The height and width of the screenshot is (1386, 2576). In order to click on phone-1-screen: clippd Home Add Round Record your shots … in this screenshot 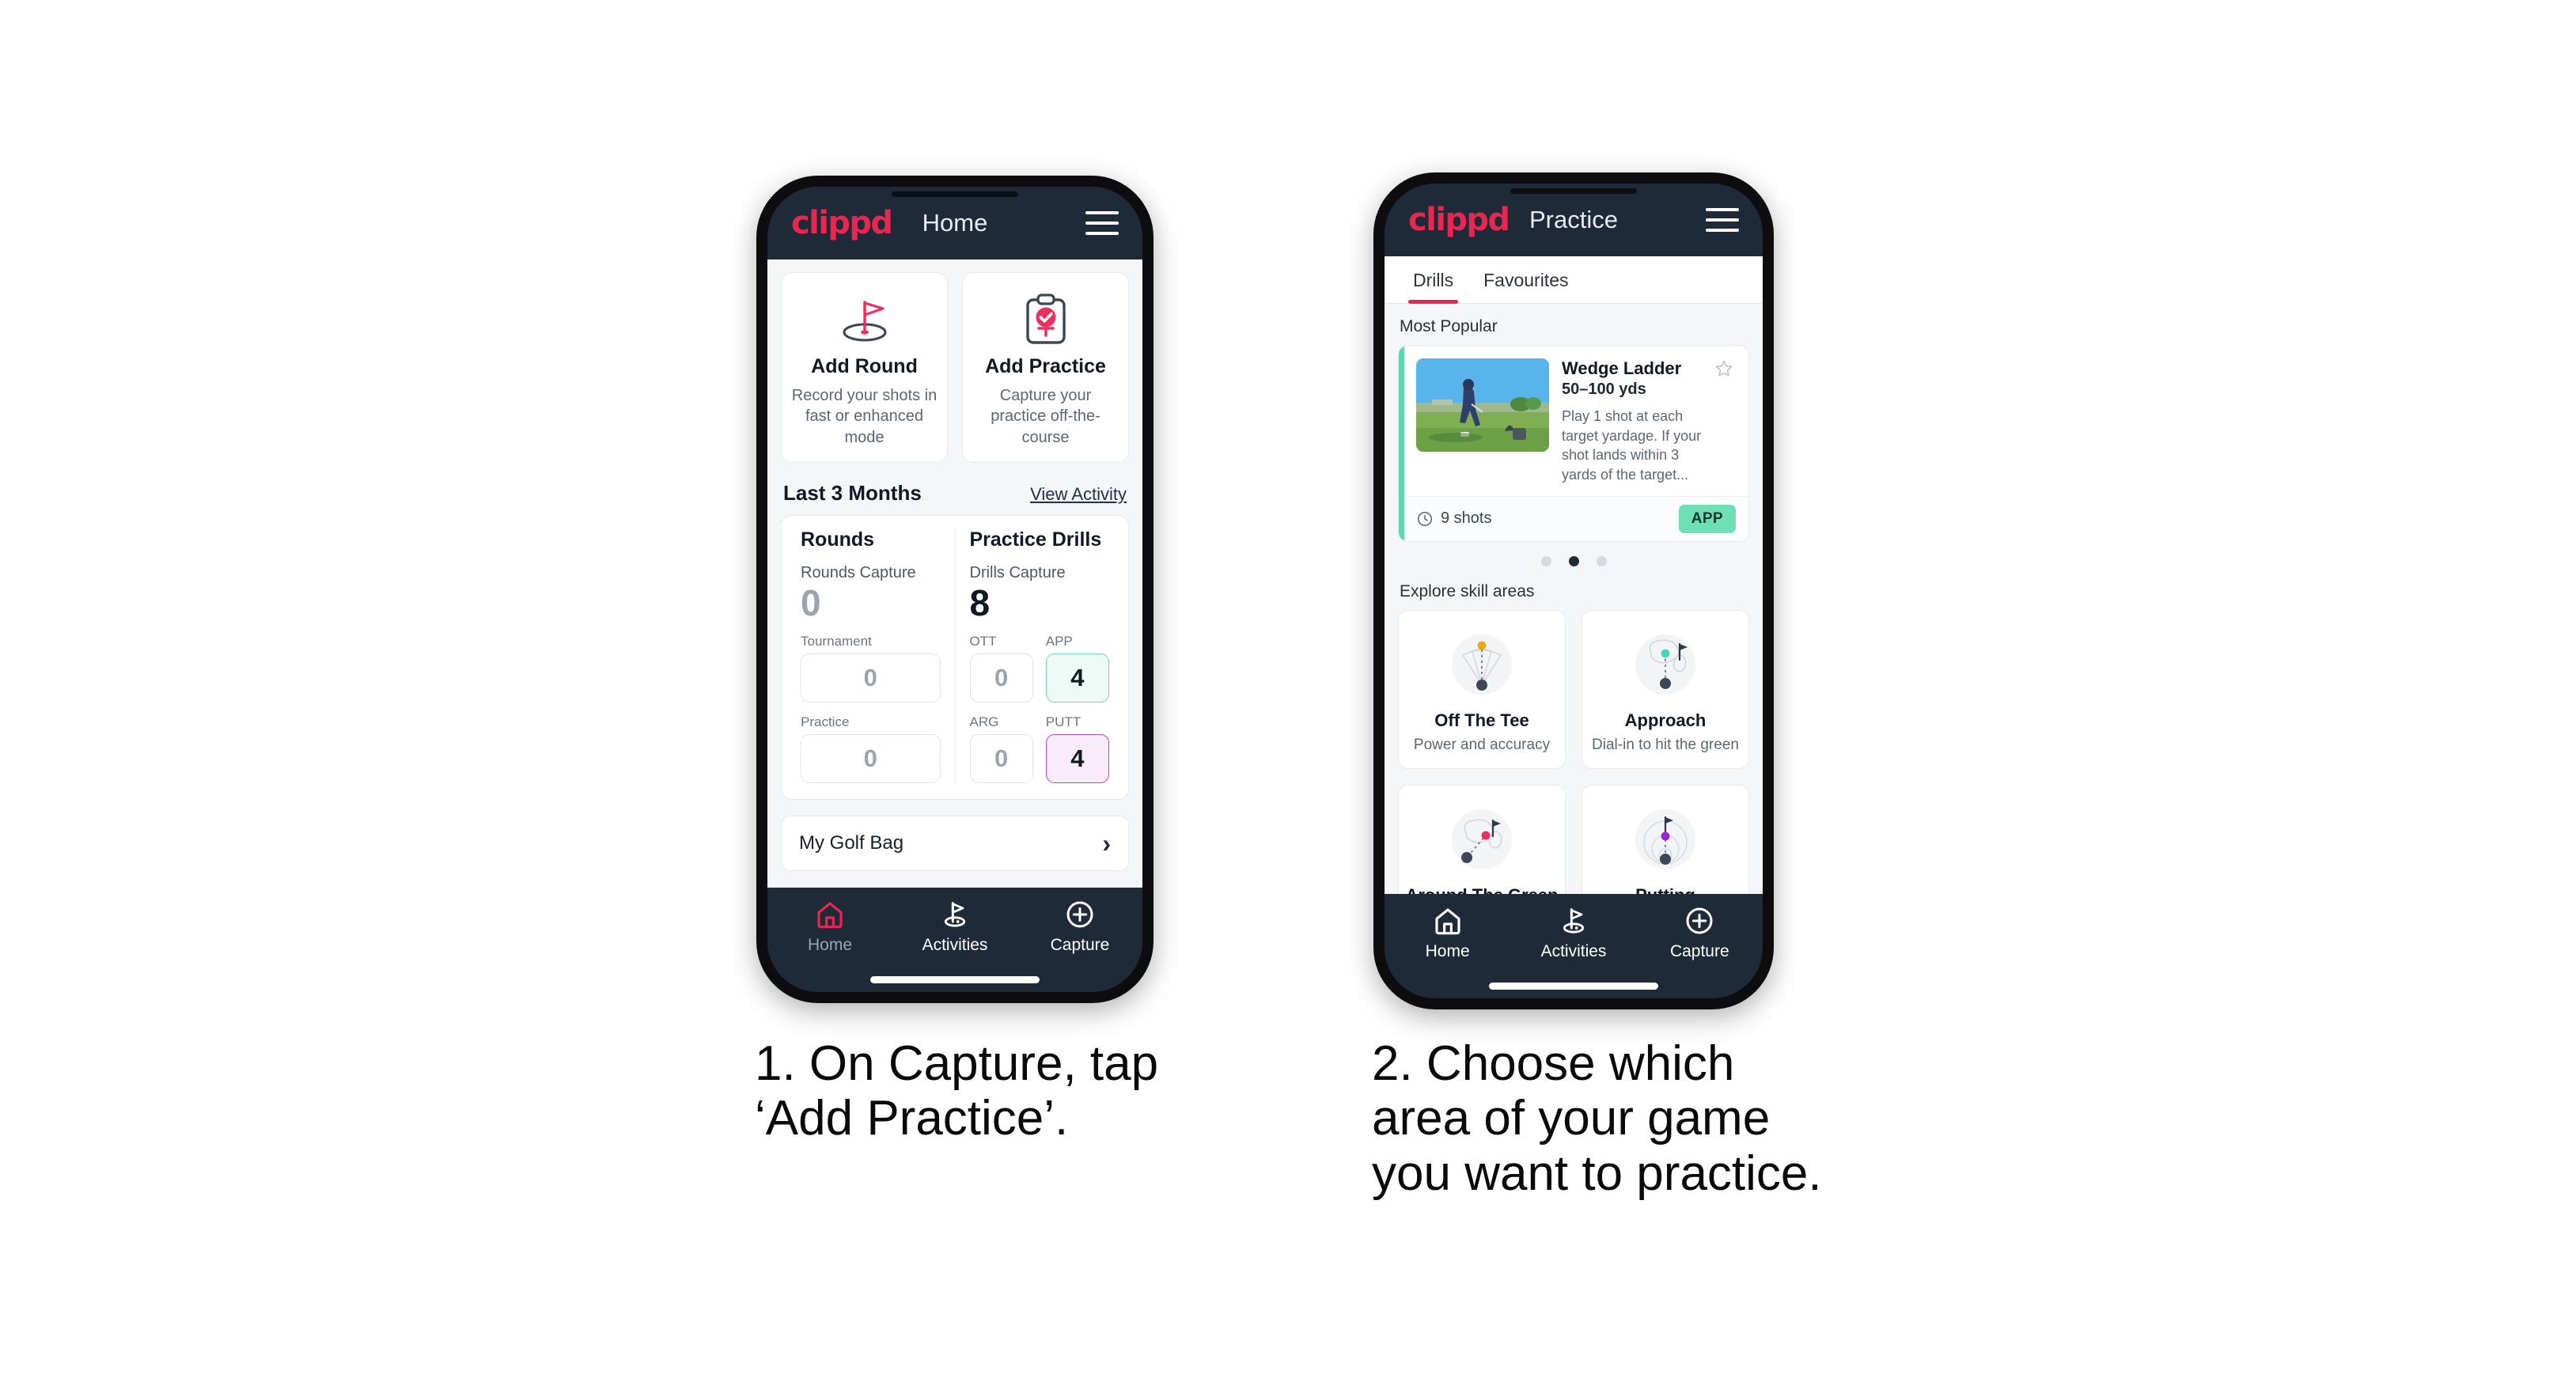, I will do `click(954, 589)`.